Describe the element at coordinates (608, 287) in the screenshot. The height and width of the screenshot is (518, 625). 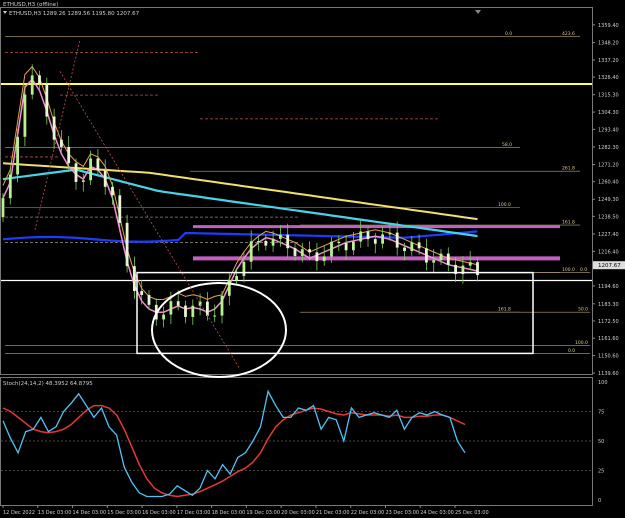
I see `price-tick-label: 1194.60` at that location.